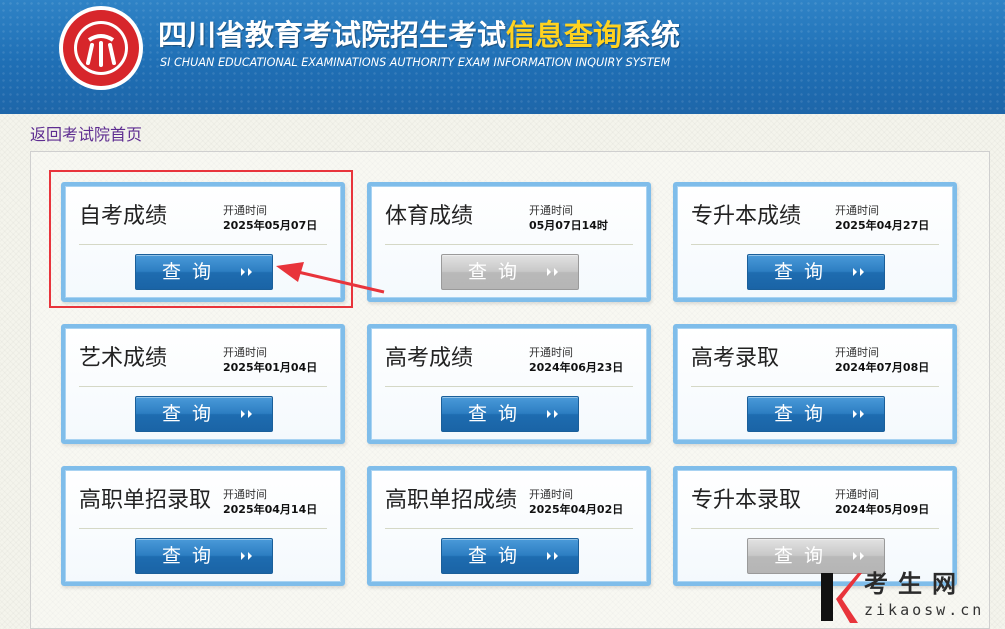  I want to click on open-time-date: 2024年07月08日, so click(882, 367).